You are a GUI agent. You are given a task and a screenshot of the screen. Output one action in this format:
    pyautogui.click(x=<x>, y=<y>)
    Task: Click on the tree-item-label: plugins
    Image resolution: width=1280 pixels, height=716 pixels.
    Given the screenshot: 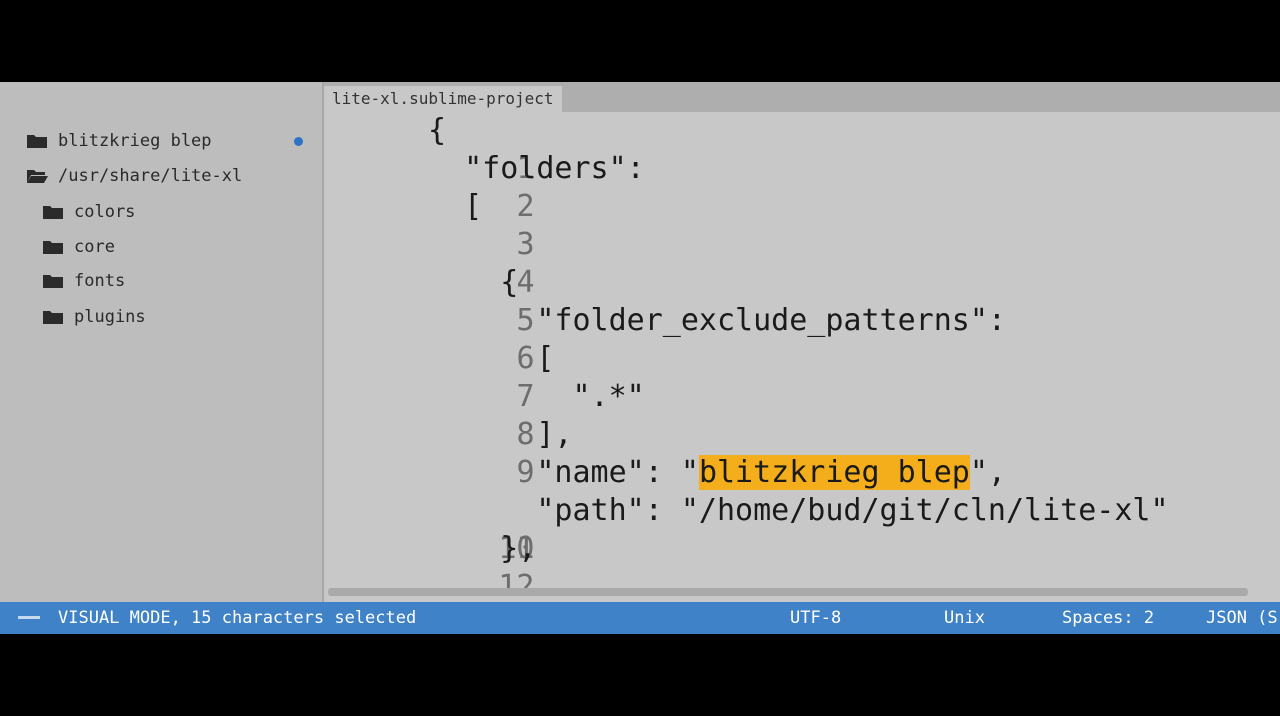 What is the action you would take?
    pyautogui.click(x=110, y=317)
    